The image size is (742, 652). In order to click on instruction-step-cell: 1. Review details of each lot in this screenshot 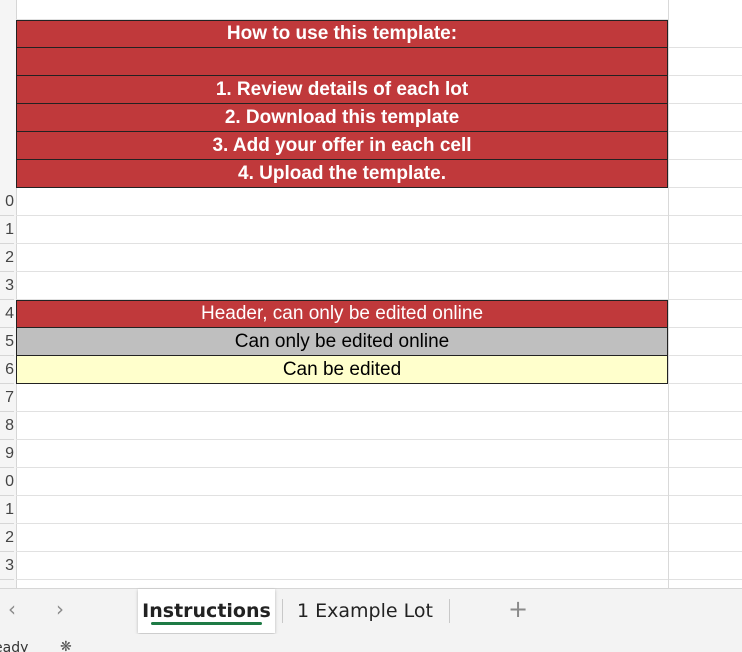, I will do `click(342, 90)`.